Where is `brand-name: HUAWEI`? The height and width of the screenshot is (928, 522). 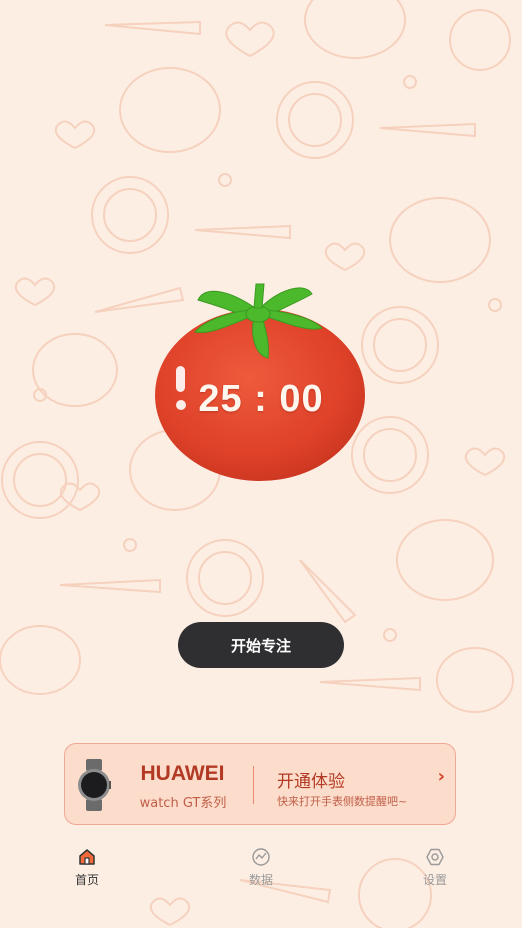
brand-name: HUAWEI is located at coordinates (182, 773).